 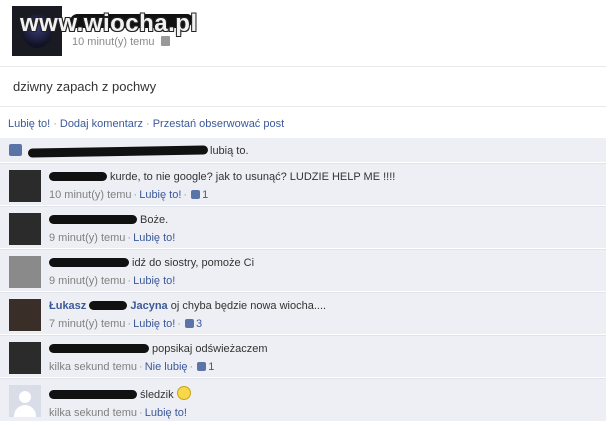 I want to click on post-timestamp: 10 minut(y) temu, so click(x=121, y=42).